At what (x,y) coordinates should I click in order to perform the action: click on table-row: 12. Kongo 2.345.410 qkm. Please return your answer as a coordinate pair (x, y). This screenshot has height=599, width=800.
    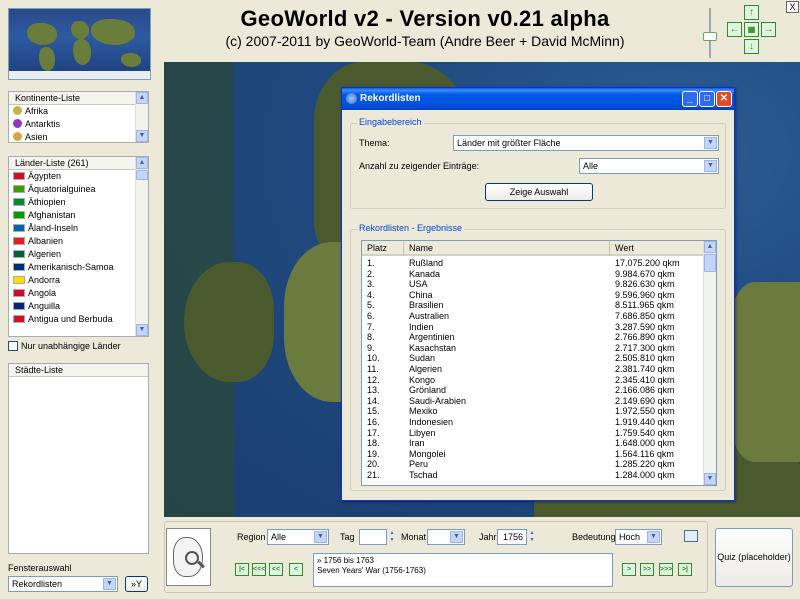
    Looking at the image, I should click on (532, 380).